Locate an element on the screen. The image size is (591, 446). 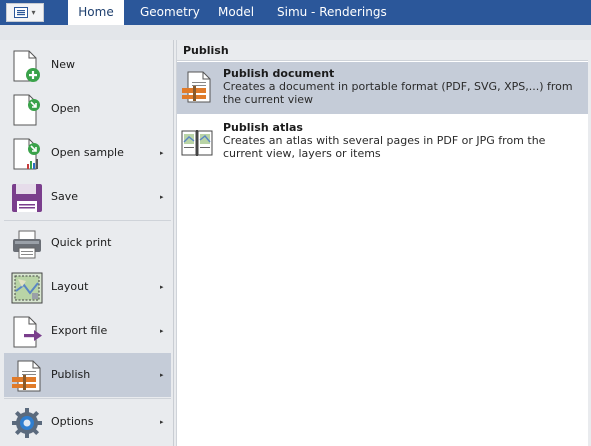
app-menu-icon is located at coordinates (21, 12).